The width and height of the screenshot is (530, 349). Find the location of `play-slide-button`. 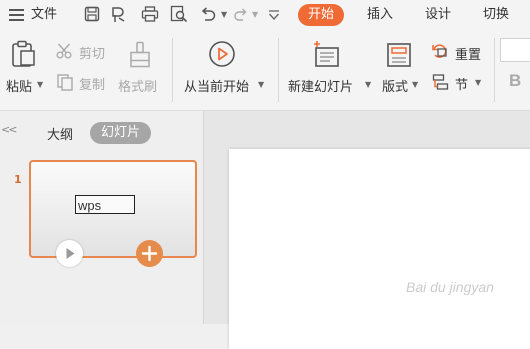

play-slide-button is located at coordinates (69, 253).